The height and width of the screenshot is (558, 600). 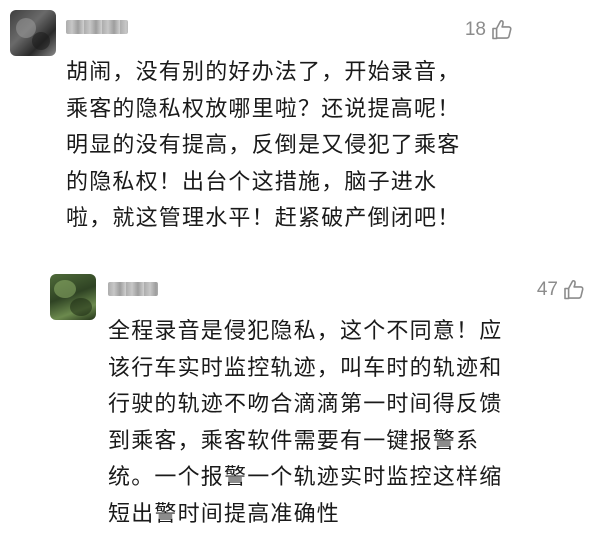 I want to click on like-button: 47, so click(x=561, y=290).